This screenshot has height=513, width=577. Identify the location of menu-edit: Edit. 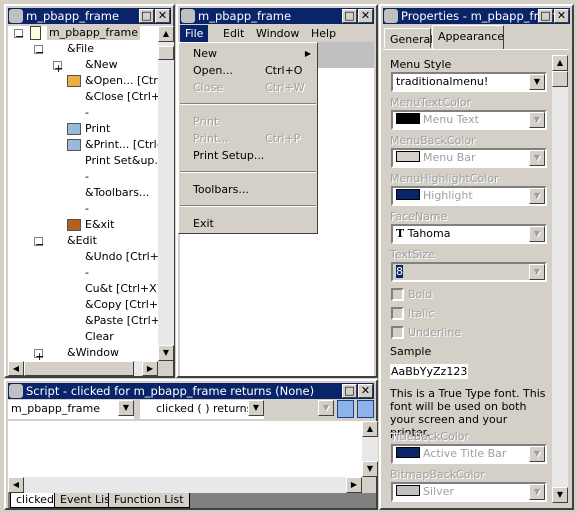
(233, 33).